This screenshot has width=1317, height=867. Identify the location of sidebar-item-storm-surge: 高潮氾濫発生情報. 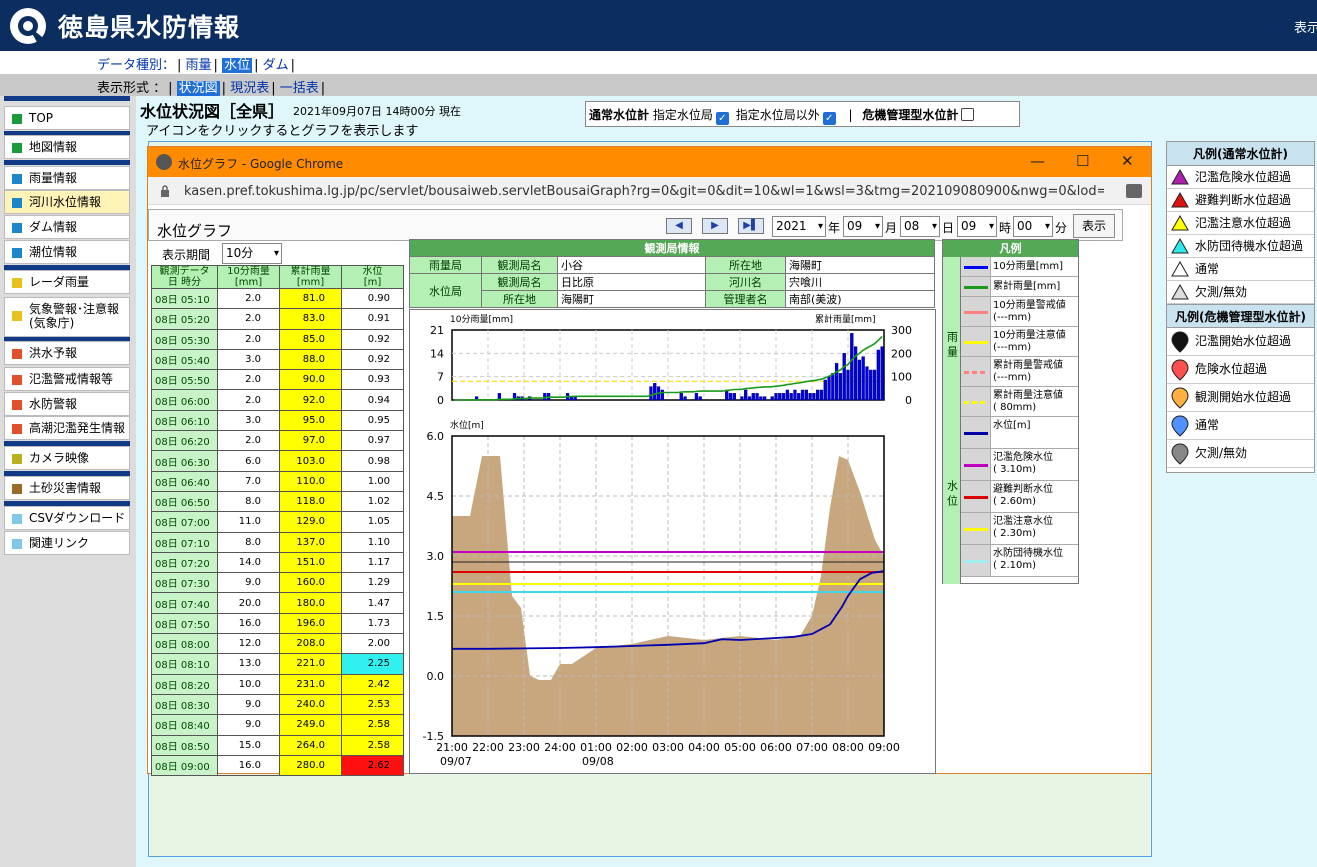
(67, 428).